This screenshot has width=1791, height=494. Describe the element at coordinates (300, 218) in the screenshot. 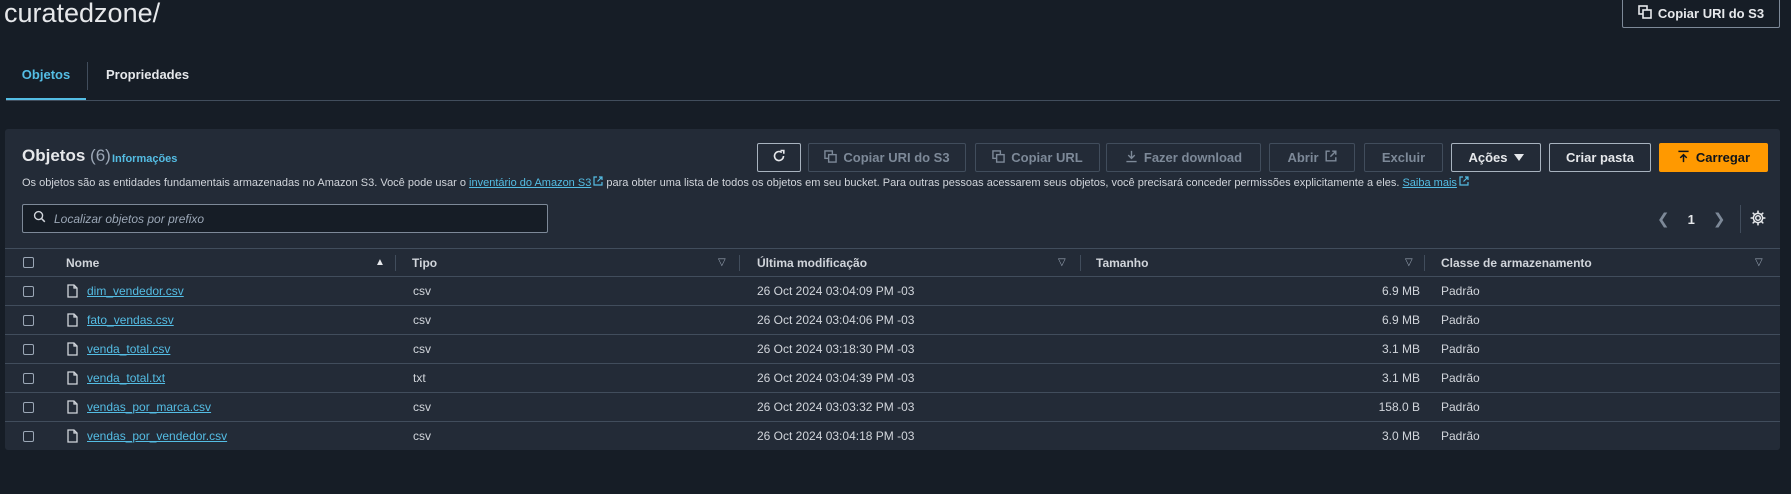

I see `search-input` at that location.